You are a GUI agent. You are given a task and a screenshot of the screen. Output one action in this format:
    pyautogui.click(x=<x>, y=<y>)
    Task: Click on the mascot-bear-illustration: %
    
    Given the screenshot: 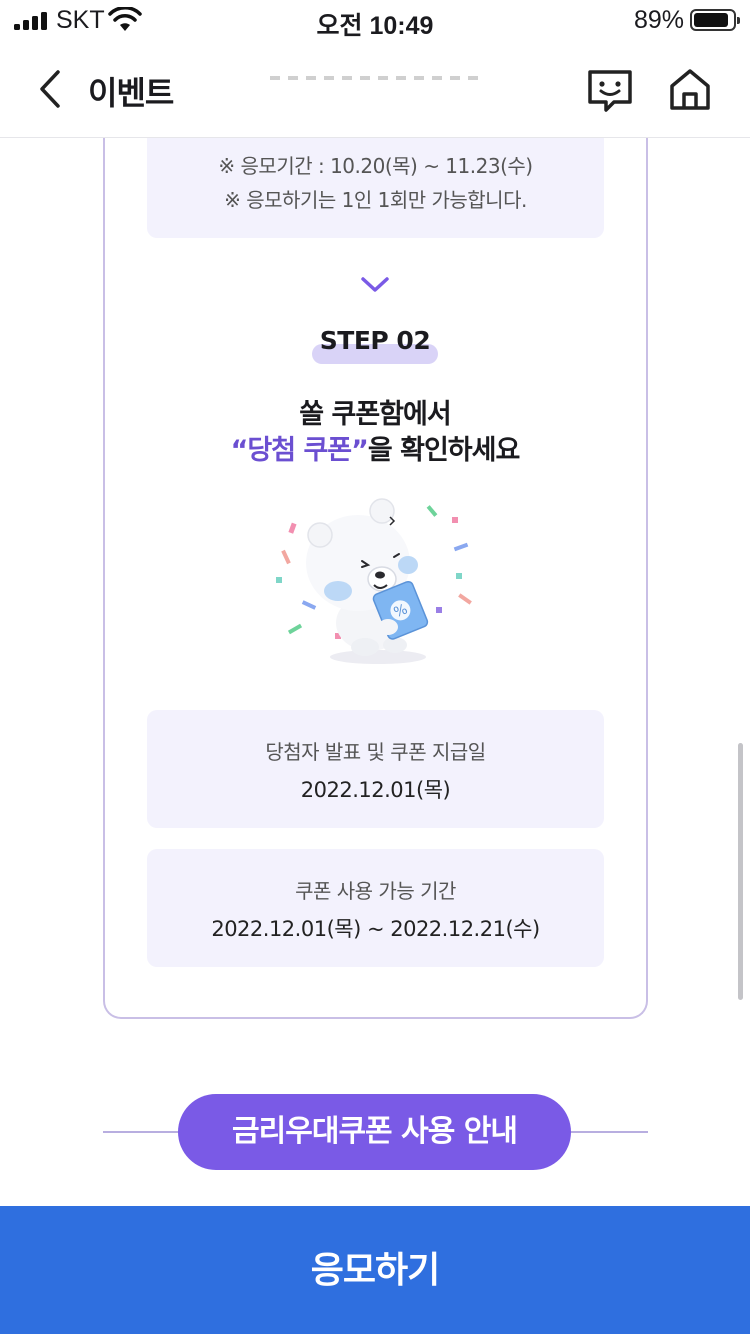 What is the action you would take?
    pyautogui.click(x=374, y=581)
    